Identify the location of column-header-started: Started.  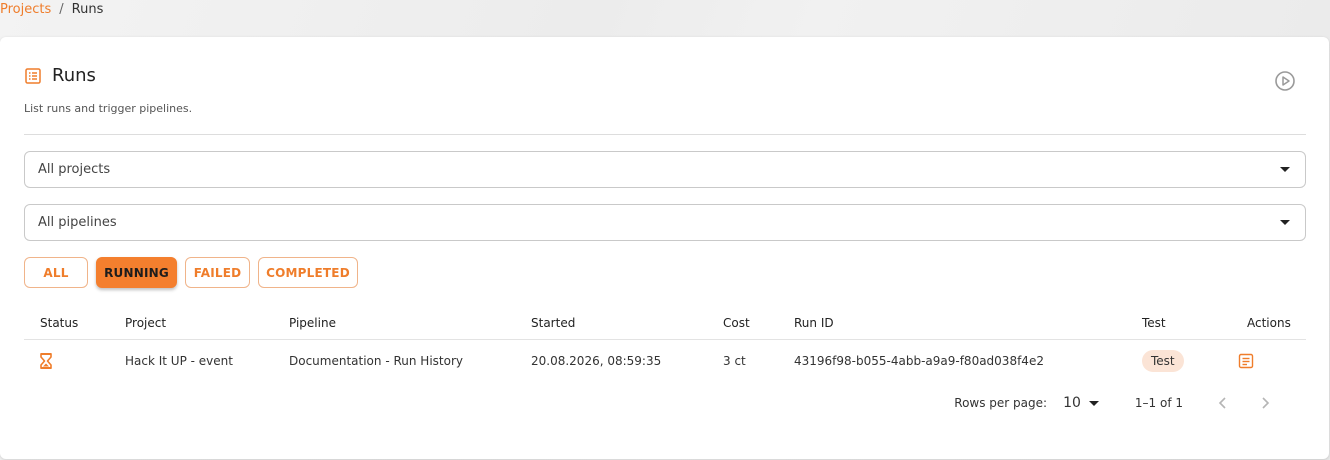
(553, 322).